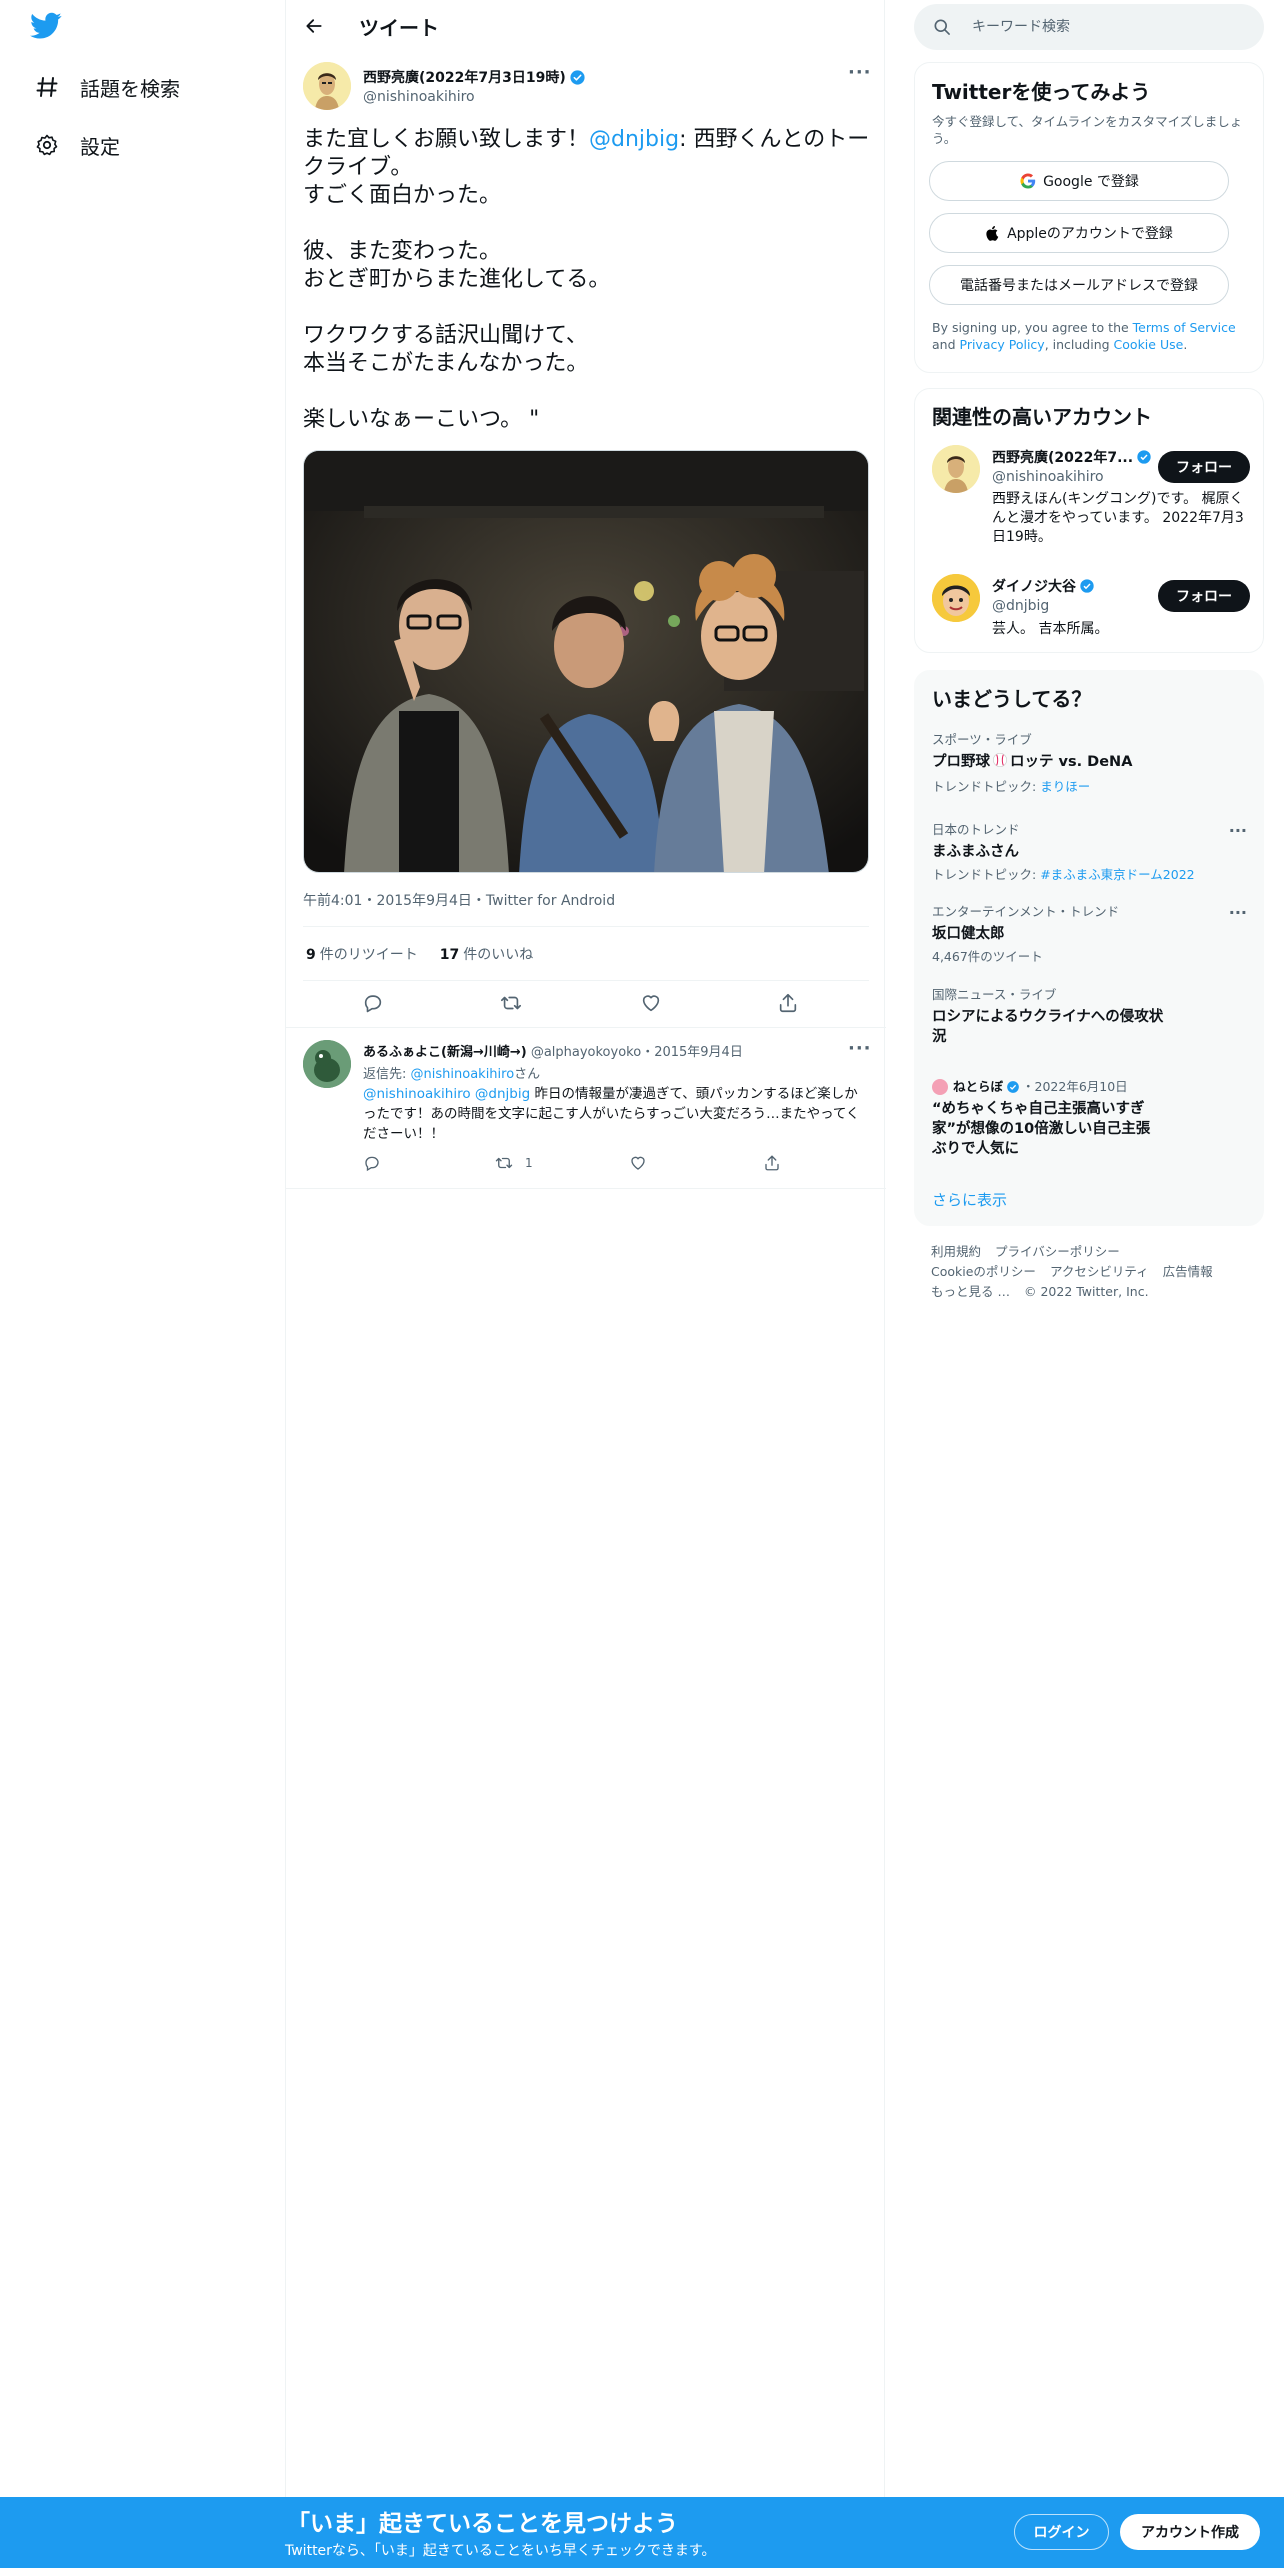 The image size is (1284, 2568). Describe the element at coordinates (586, 1003) in the screenshot. I see `tweet-actions` at that location.